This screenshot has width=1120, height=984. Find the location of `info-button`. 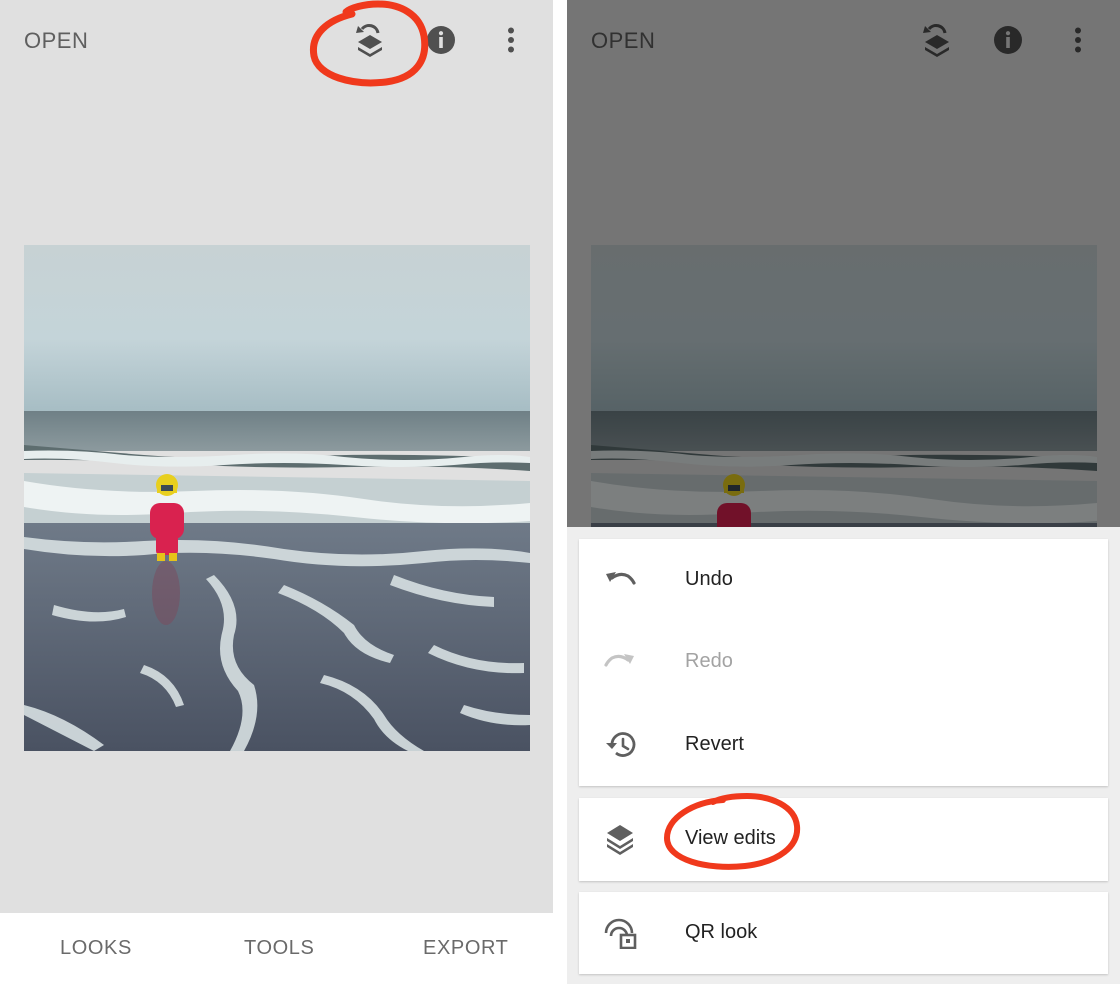

info-button is located at coordinates (441, 42).